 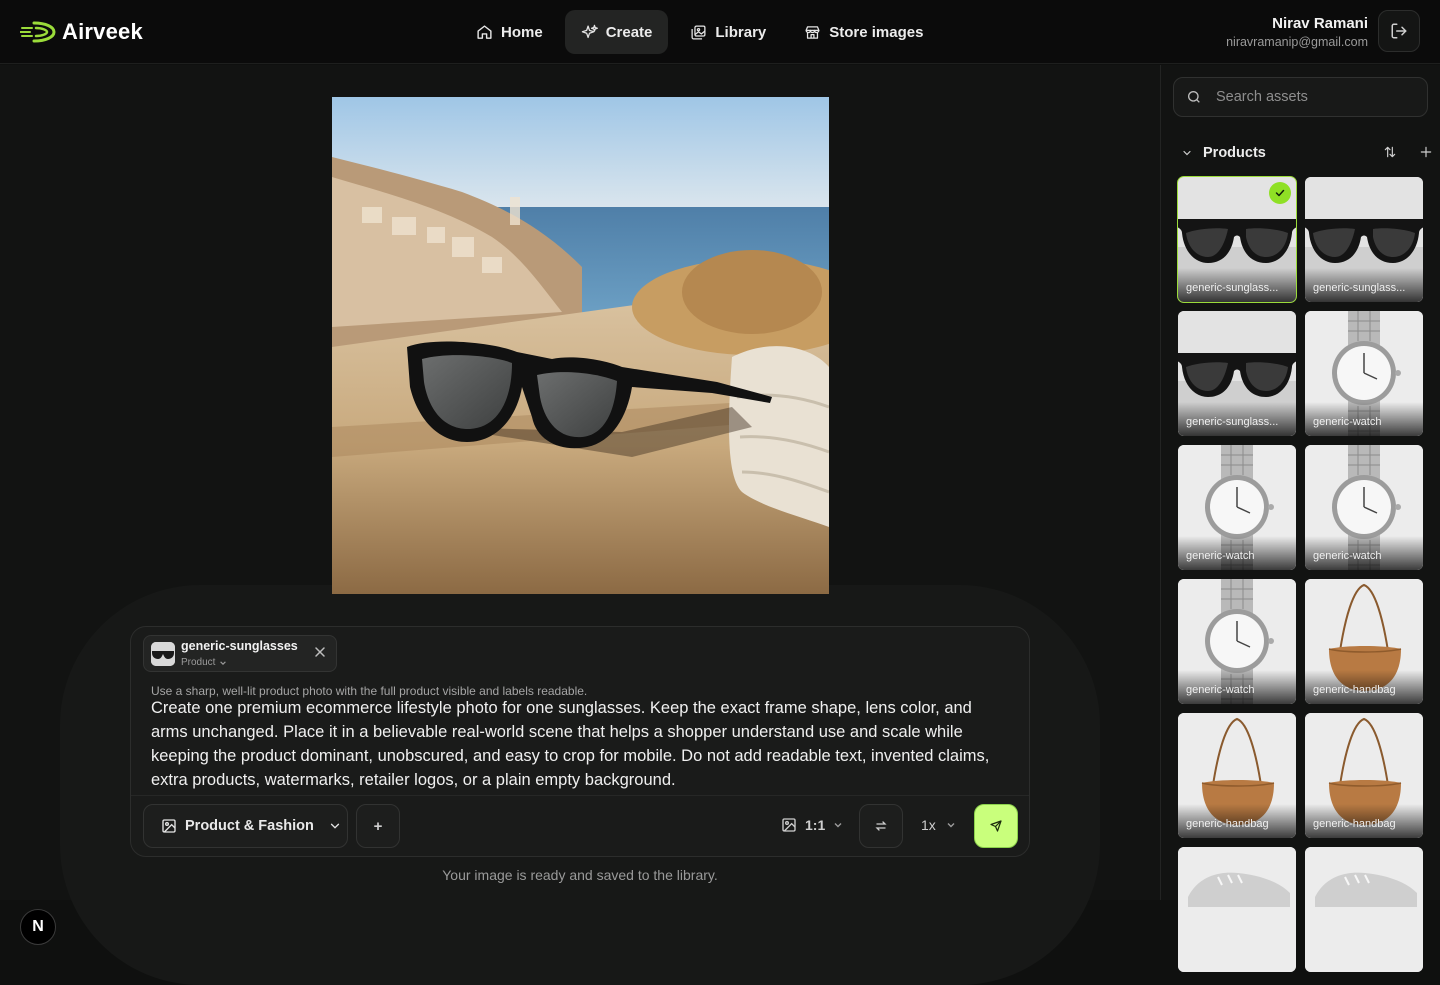 I want to click on product-chip: generic-sunglasses Product, so click(x=240, y=653).